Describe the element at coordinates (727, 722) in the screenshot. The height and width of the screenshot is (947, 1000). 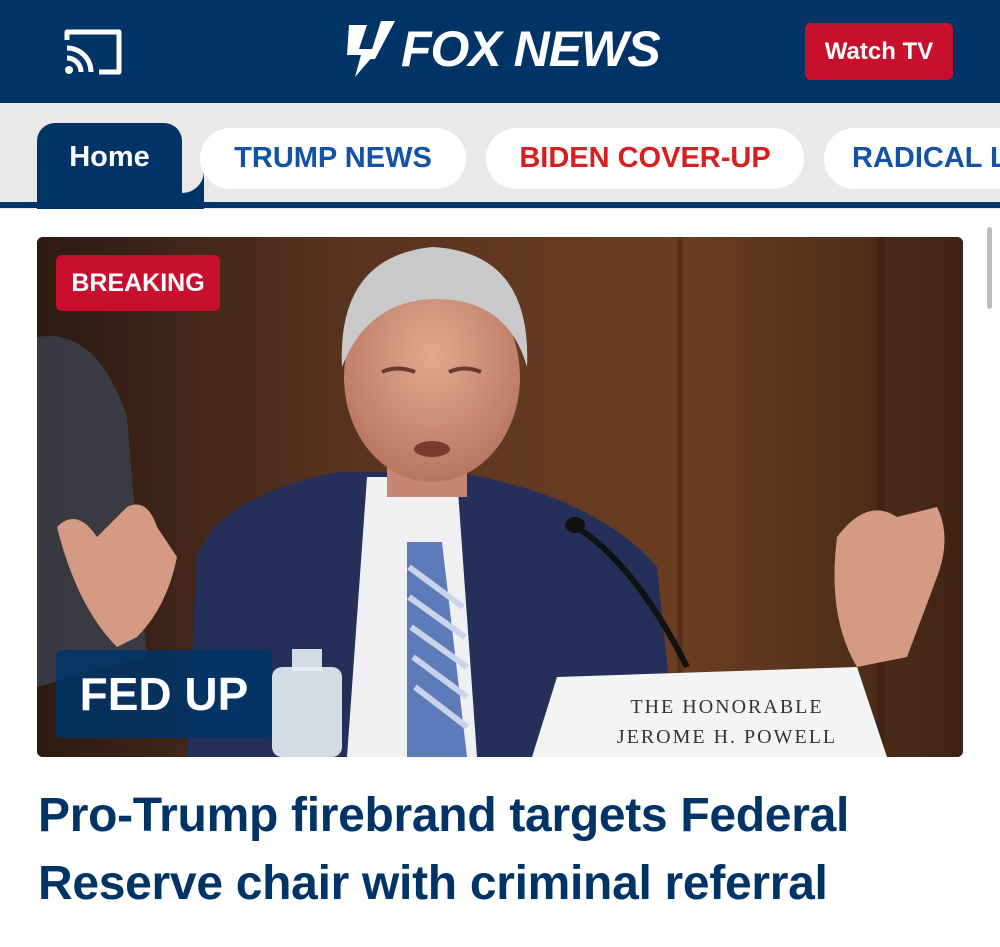
I see `nameplate: THE HONORABLE JEROME H. POWELL` at that location.